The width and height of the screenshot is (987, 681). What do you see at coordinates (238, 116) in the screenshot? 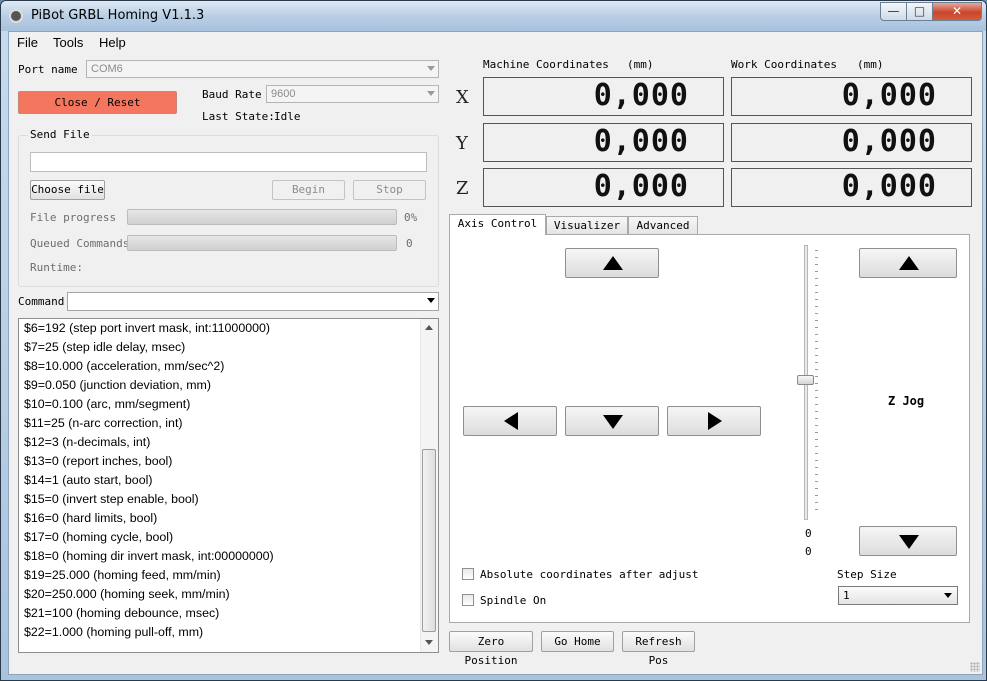
I see `last-state-label: Last State:` at bounding box center [238, 116].